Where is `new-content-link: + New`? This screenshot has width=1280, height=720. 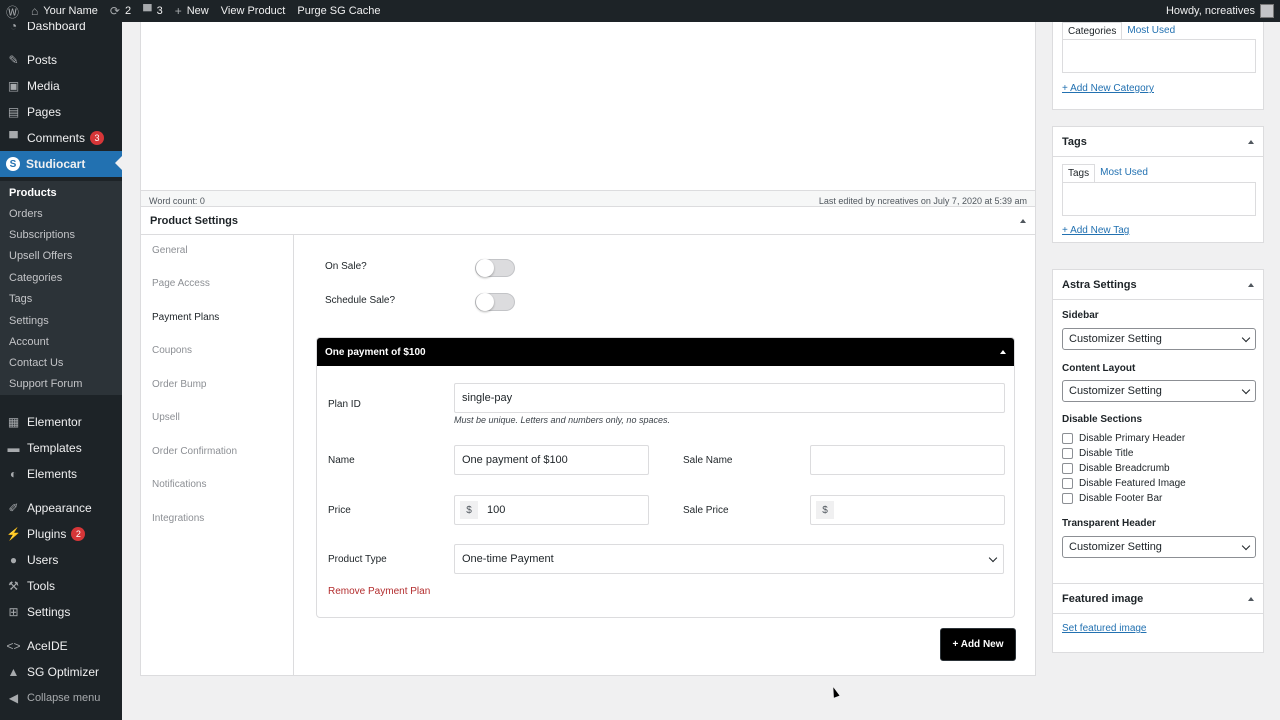 new-content-link: + New is located at coordinates (192, 11).